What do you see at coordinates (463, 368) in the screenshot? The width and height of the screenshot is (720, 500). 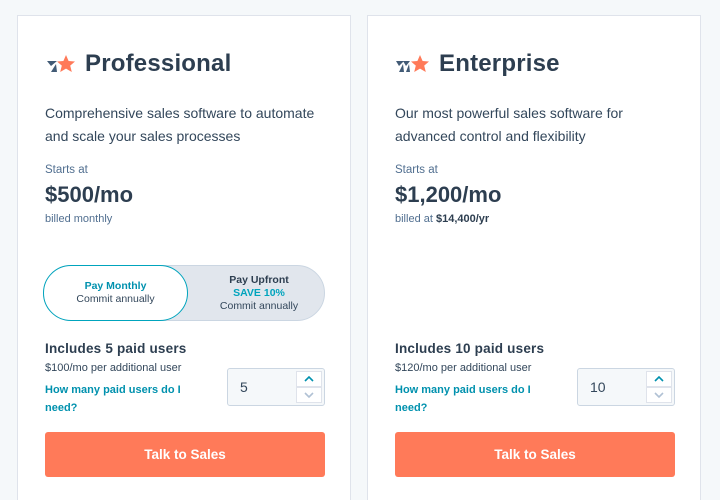 I see `additional-user-price: $120/mo per additional user` at bounding box center [463, 368].